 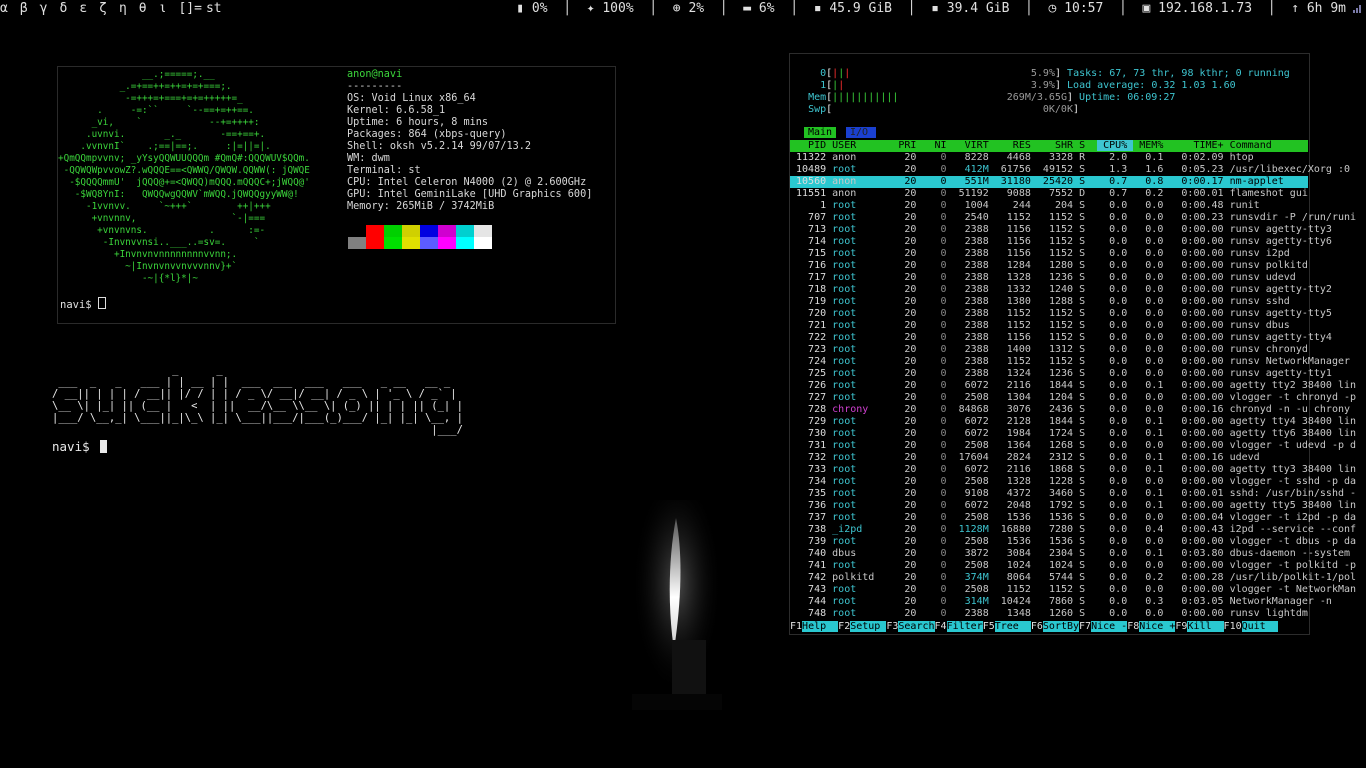 What do you see at coordinates (820, 626) in the screenshot?
I see `fkey-label-help: Help` at bounding box center [820, 626].